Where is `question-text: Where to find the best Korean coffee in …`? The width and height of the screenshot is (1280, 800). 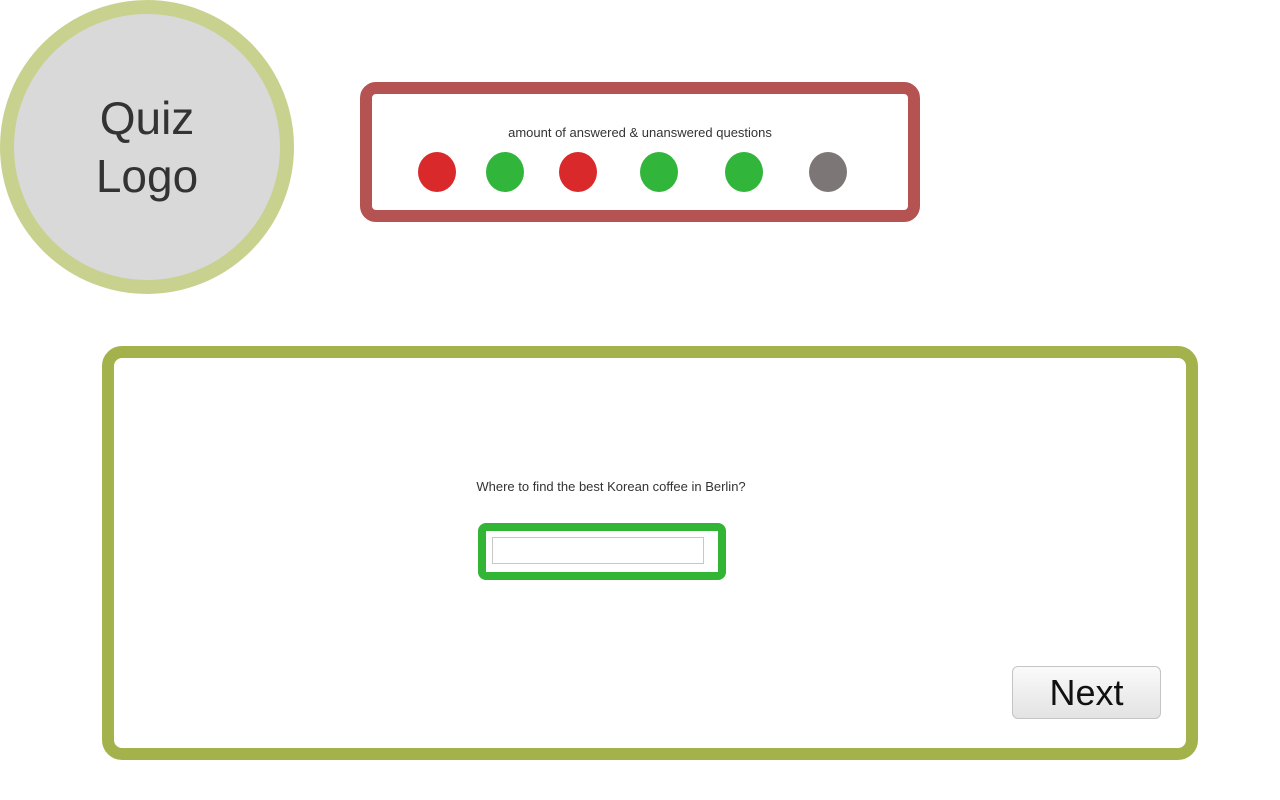
question-text: Where to find the best Korean coffee in … is located at coordinates (611, 486).